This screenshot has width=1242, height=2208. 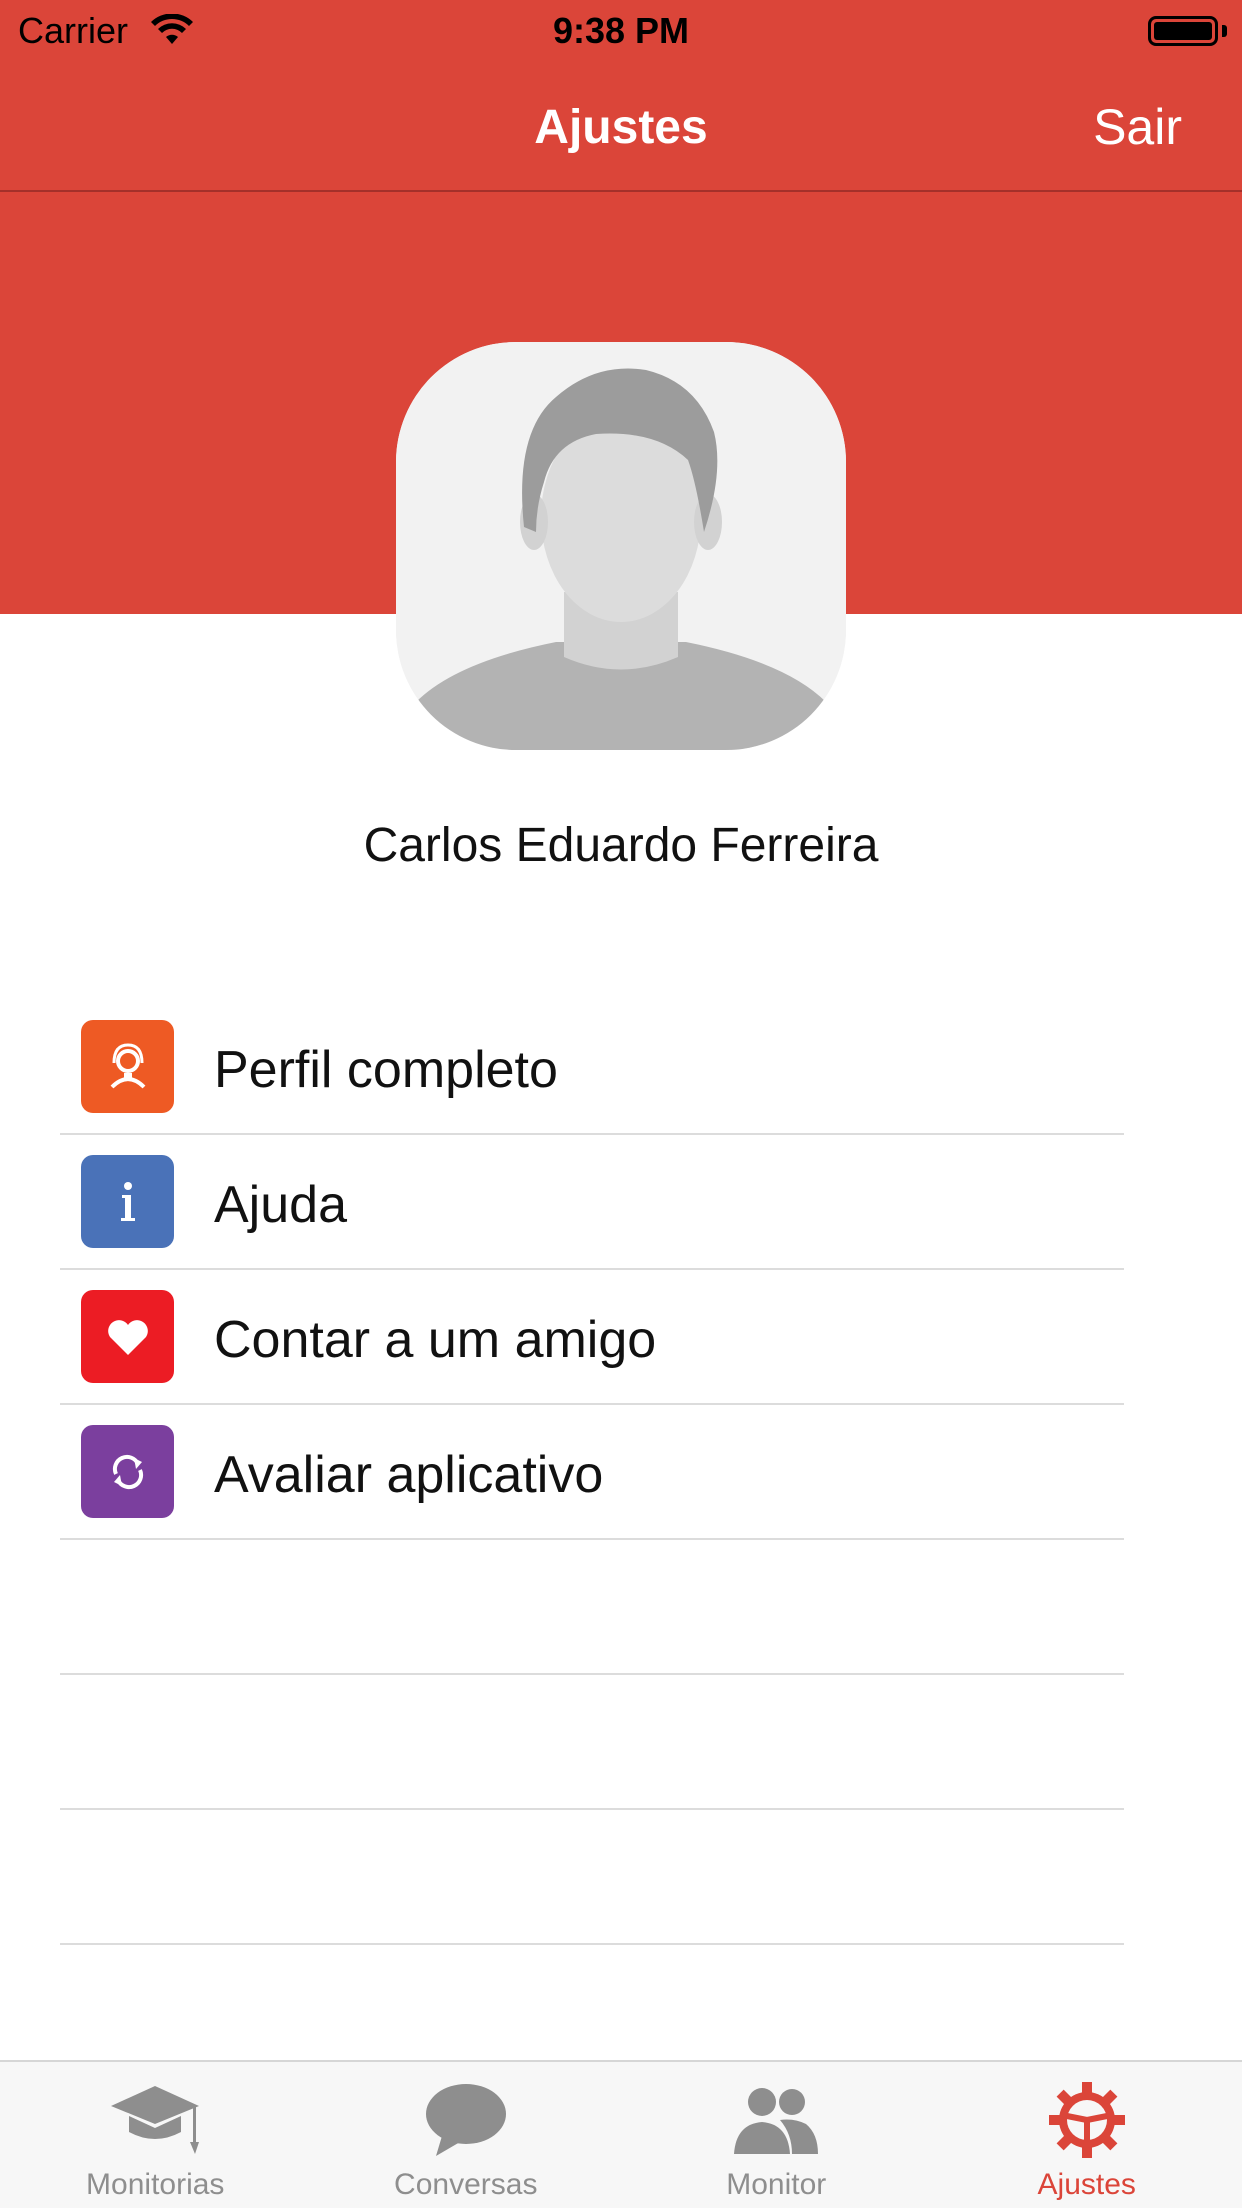 I want to click on tab-label: Ajustes, so click(x=1086, y=2184).